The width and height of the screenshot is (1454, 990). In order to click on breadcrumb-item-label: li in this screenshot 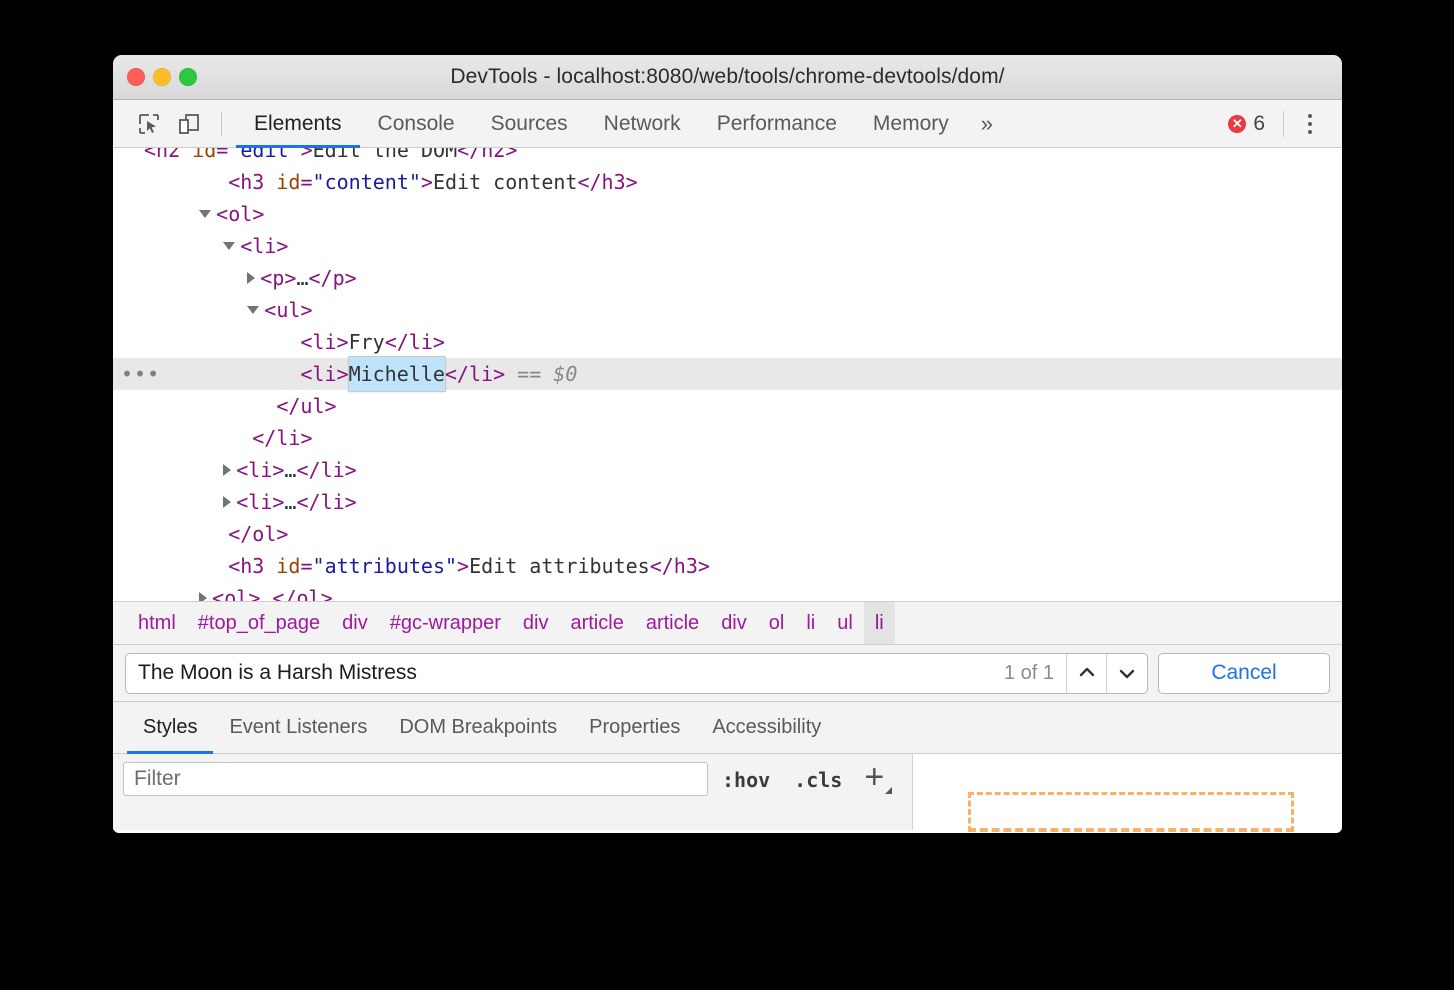, I will do `click(811, 622)`.